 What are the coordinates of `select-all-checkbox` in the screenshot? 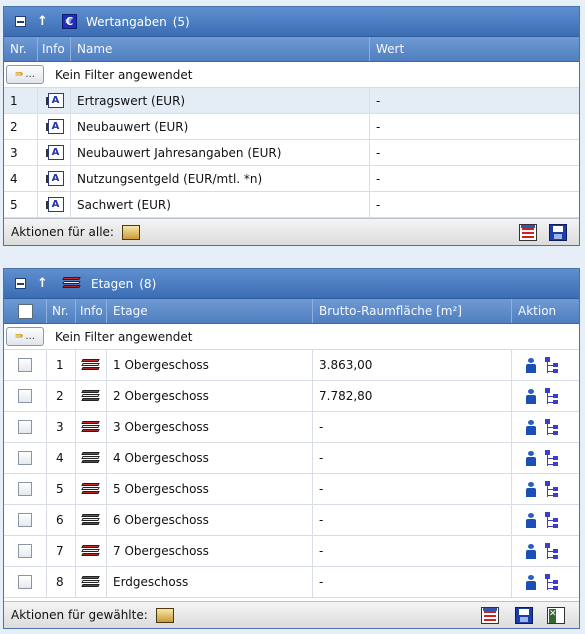 It's located at (25, 311).